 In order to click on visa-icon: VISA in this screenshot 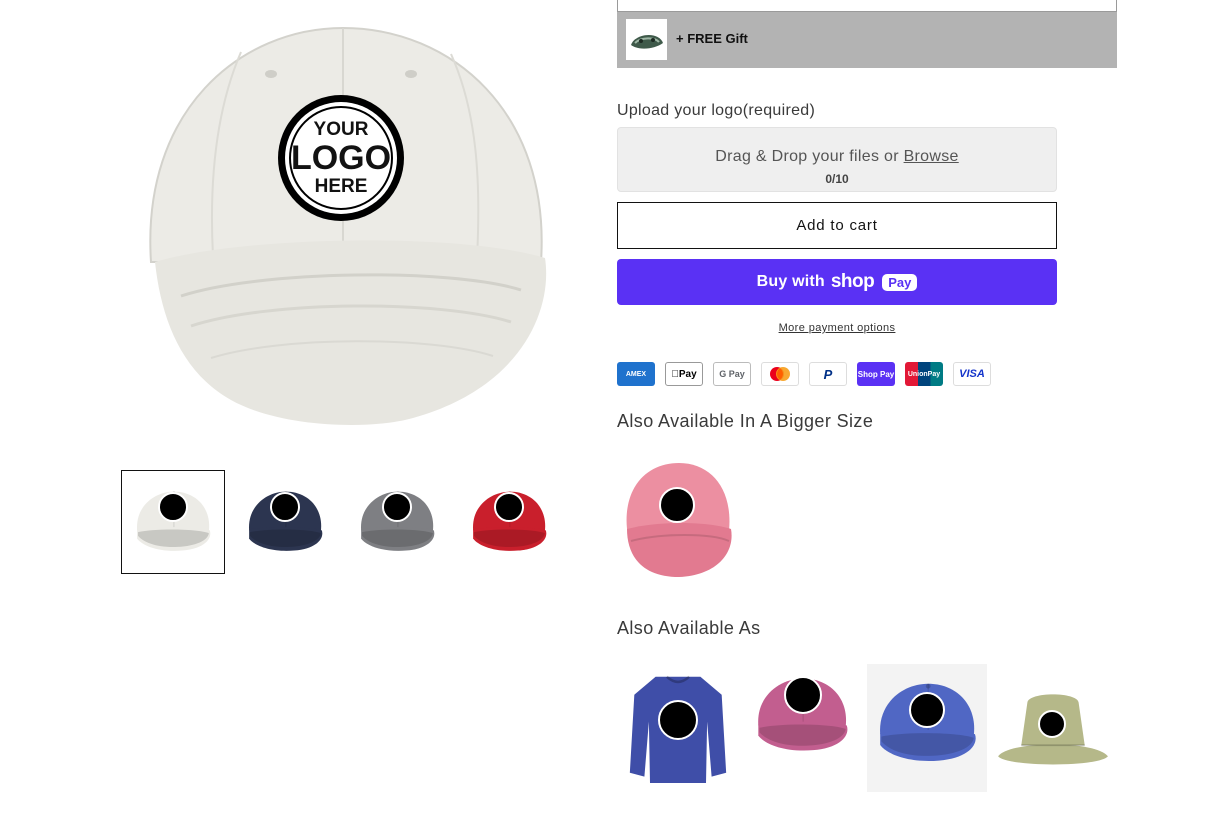, I will do `click(972, 374)`.